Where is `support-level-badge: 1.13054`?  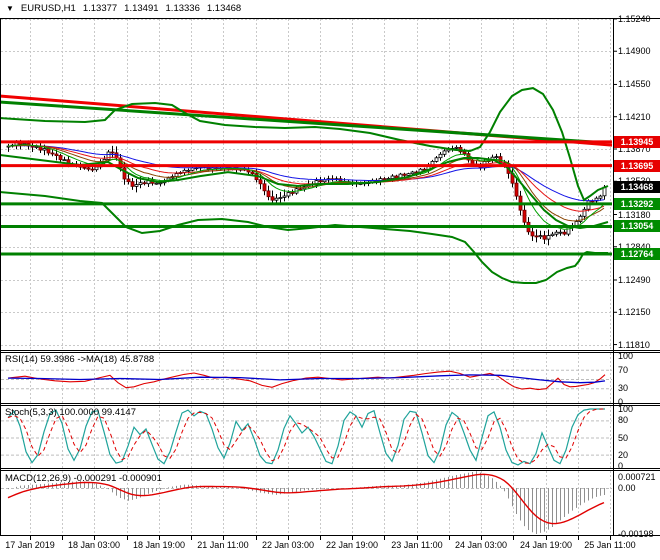 support-level-badge: 1.13054 is located at coordinates (637, 226).